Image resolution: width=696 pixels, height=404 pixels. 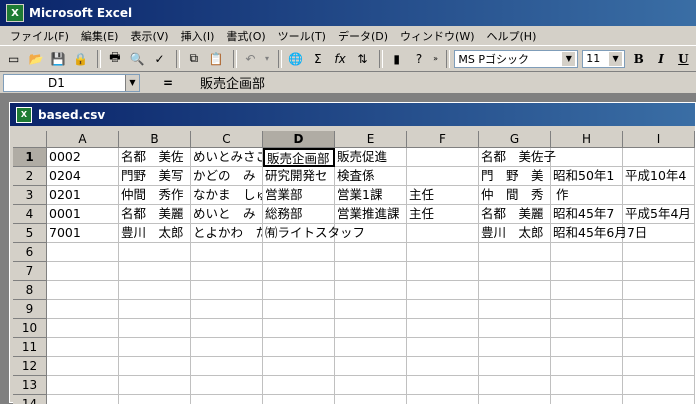 I want to click on cell-g5: 豊川 太郎, so click(x=515, y=233).